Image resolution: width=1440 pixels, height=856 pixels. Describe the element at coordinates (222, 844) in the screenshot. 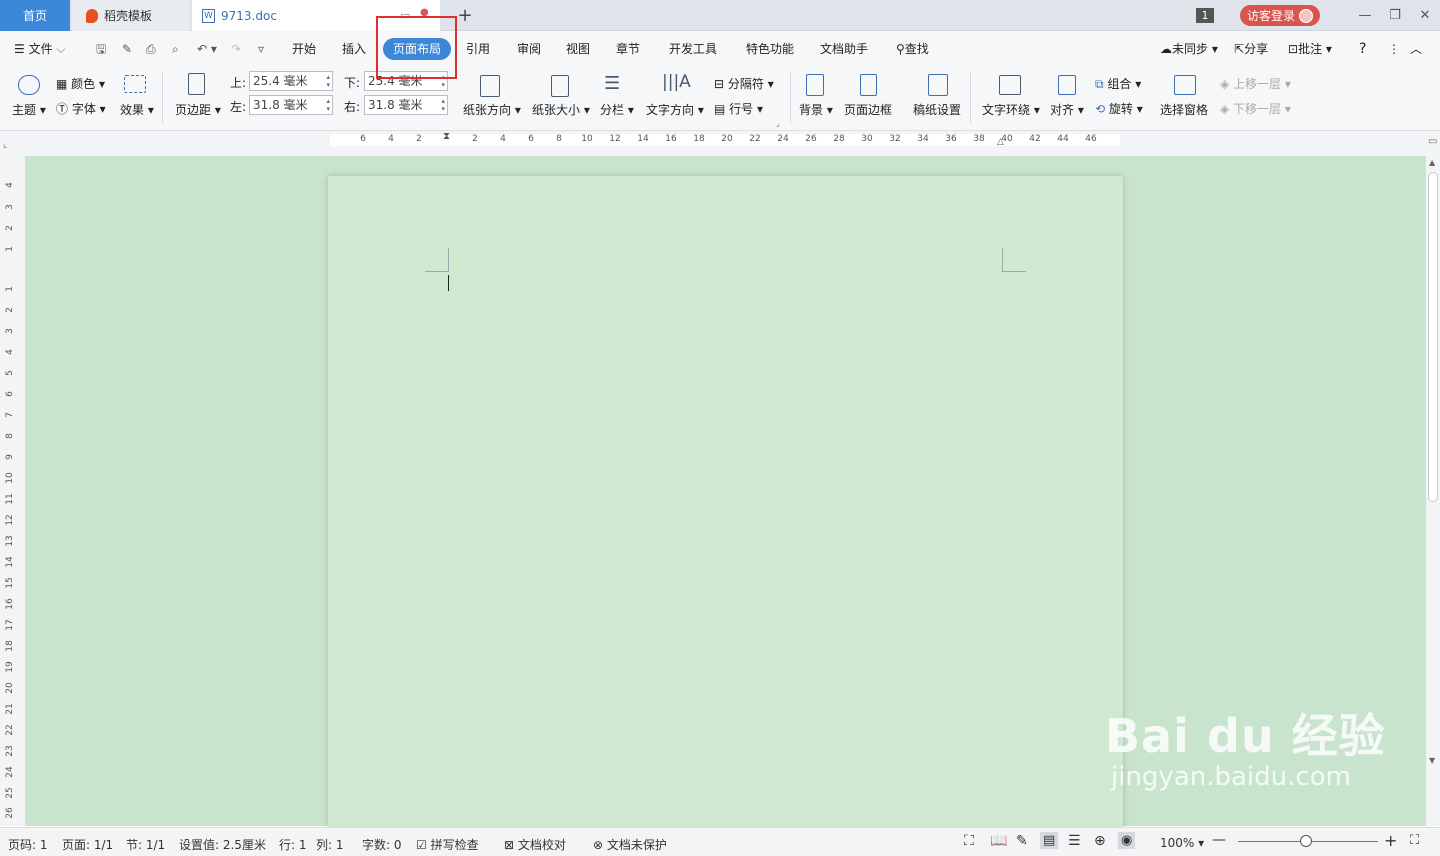

I see `status-setting: 设置值: 2.5厘米` at that location.